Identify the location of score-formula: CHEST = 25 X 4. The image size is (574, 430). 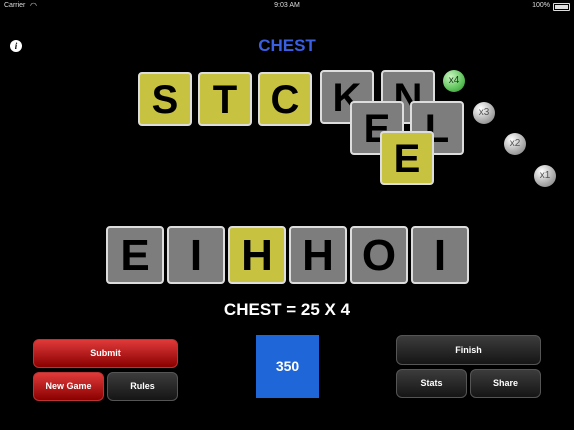
(287, 309).